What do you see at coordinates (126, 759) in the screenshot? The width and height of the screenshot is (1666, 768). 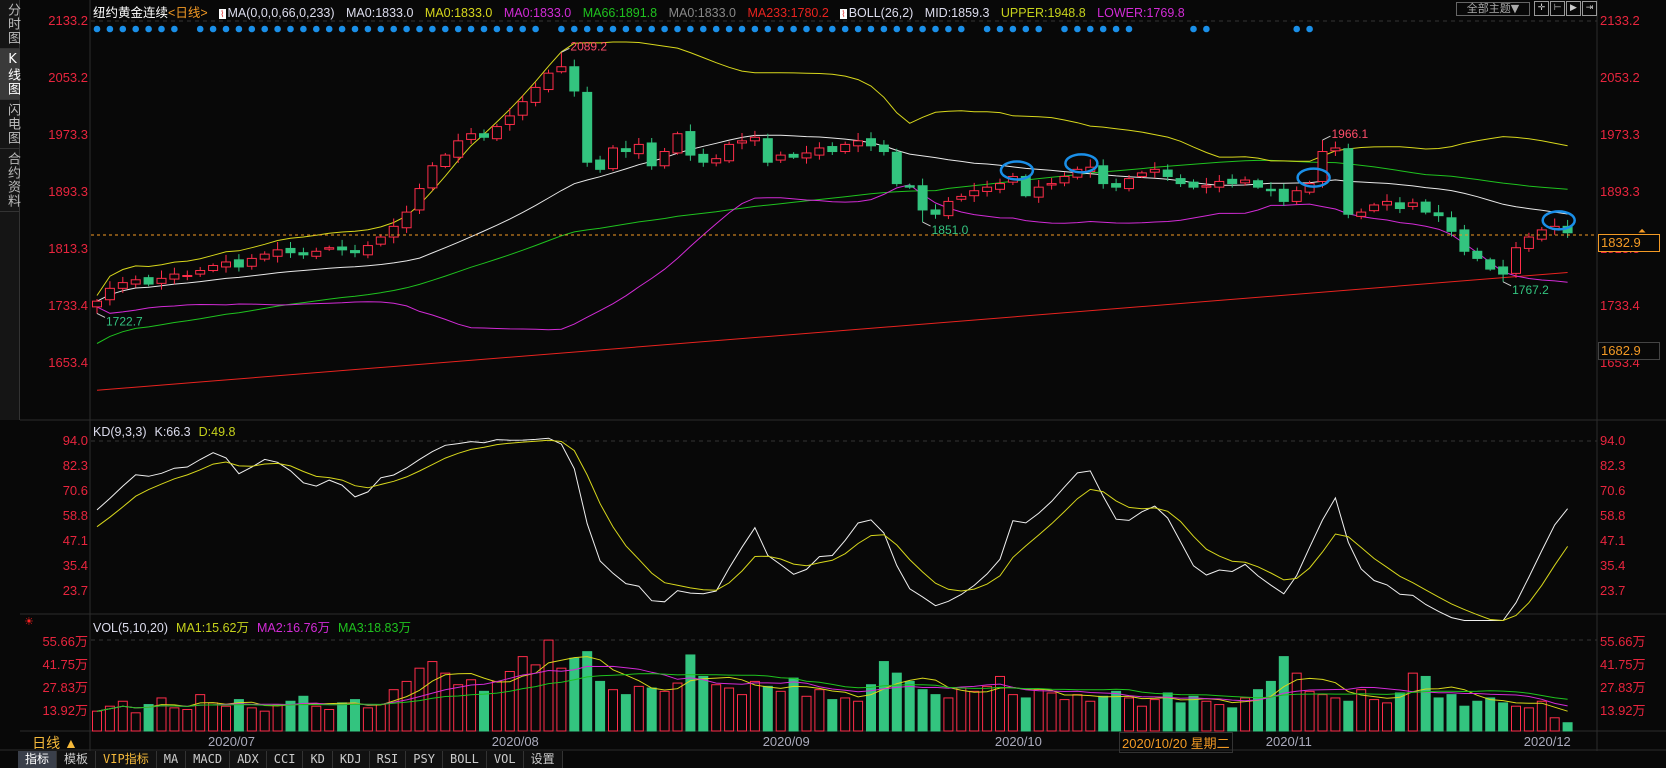 I see `toolbar-item-2: VIP指标` at bounding box center [126, 759].